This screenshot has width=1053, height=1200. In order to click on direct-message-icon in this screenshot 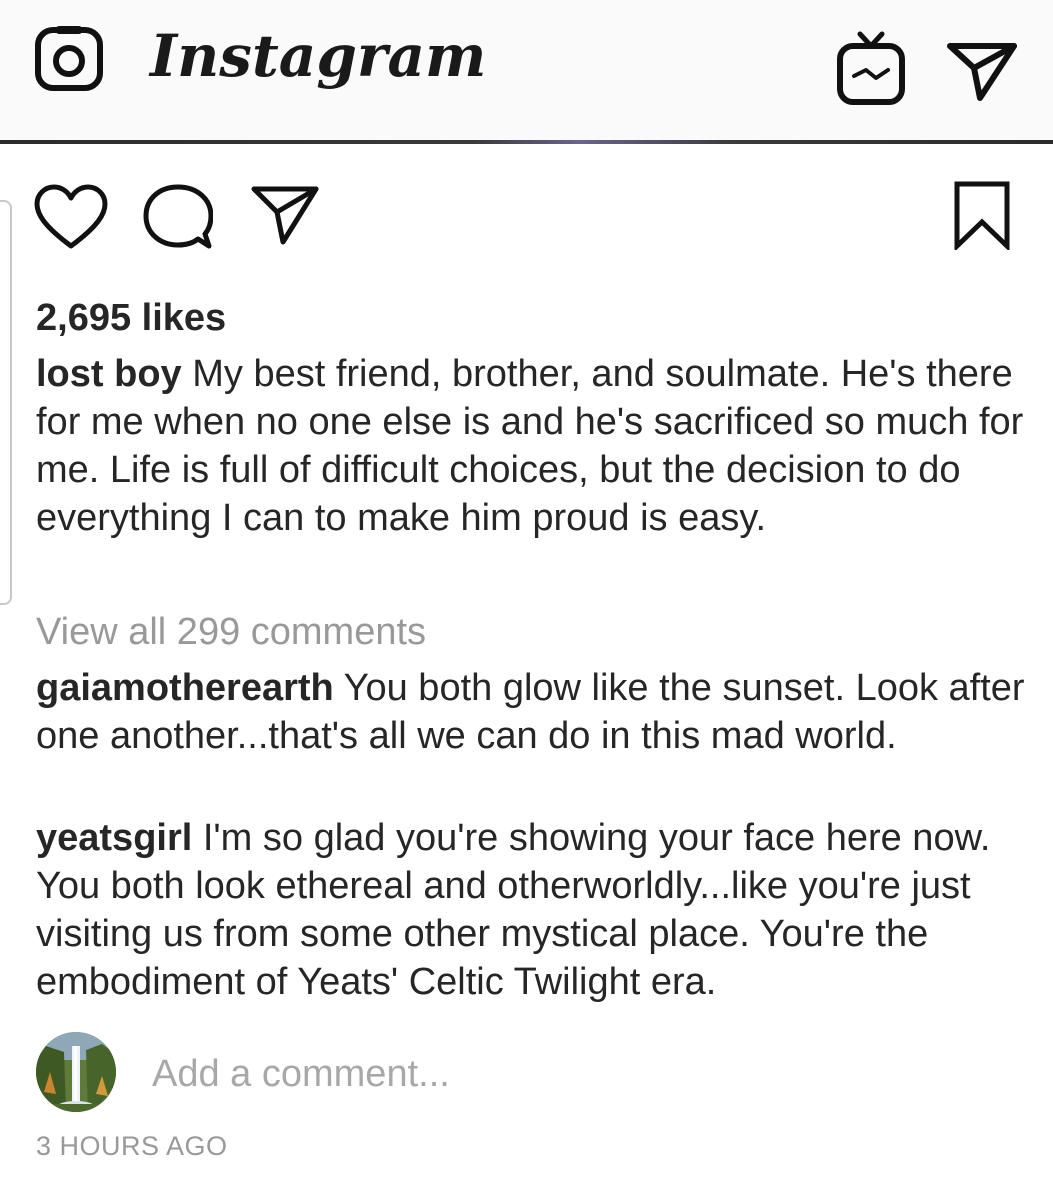, I will do `click(982, 71)`.